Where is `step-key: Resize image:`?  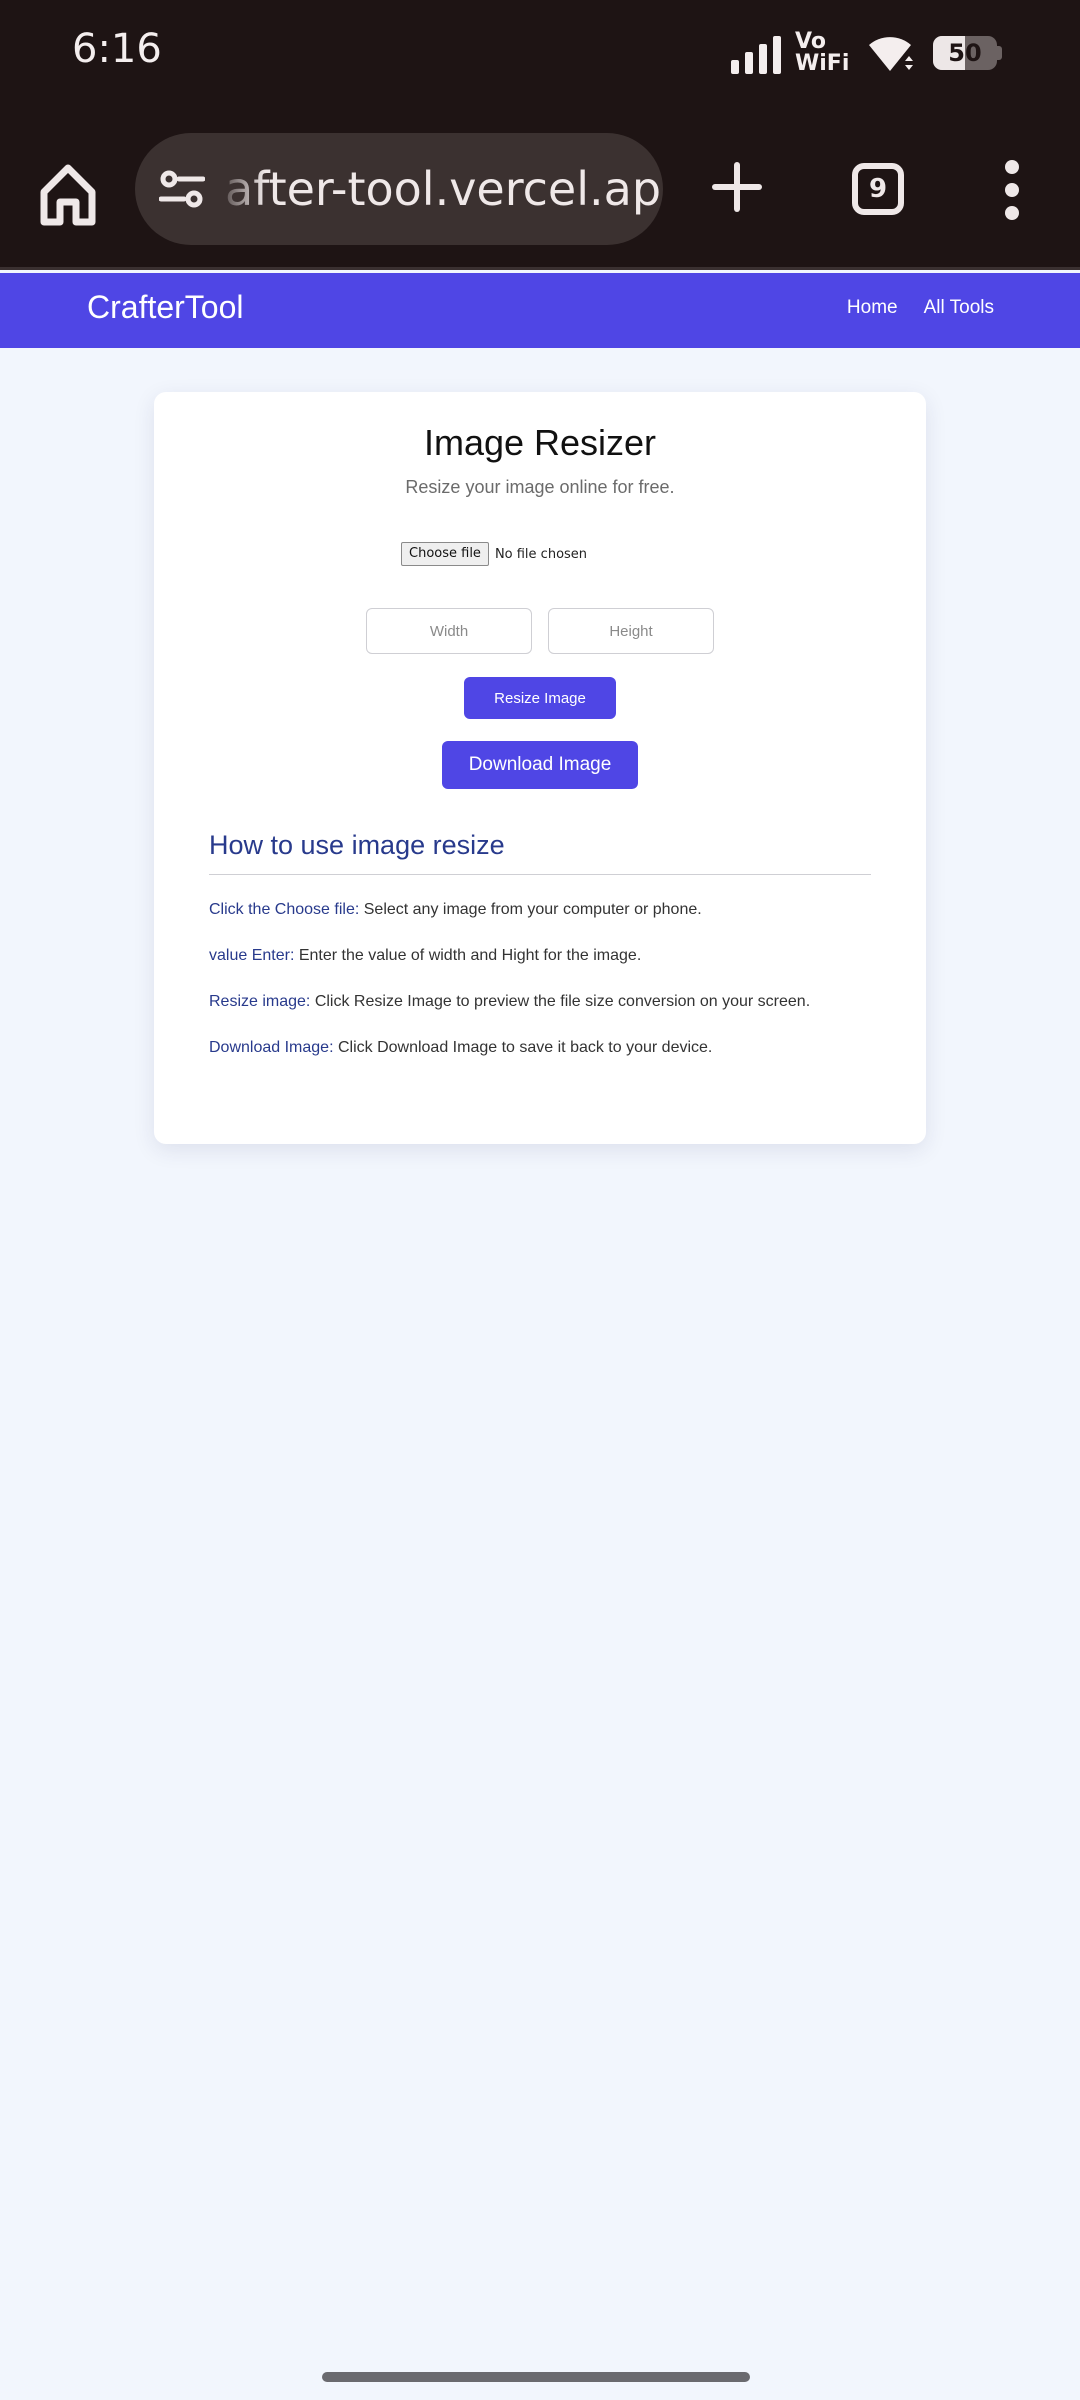
step-key: Resize image: is located at coordinates (260, 1001).